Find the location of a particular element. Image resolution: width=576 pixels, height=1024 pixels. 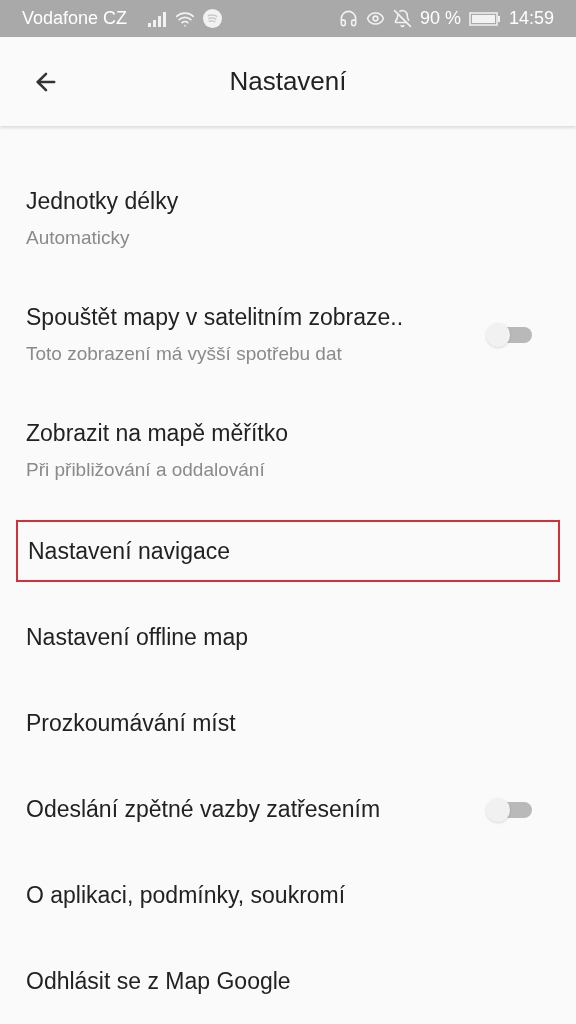

setting-title: Odeslání zpětné vazby zatřesením is located at coordinates (204, 809).